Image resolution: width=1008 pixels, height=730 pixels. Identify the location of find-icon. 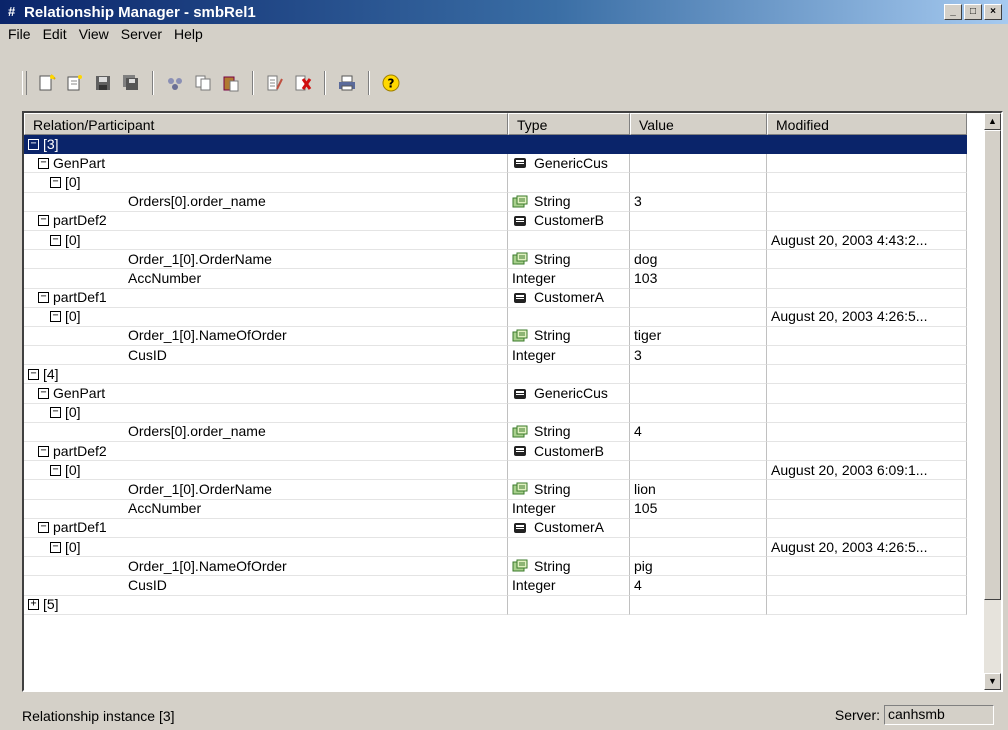
(175, 83).